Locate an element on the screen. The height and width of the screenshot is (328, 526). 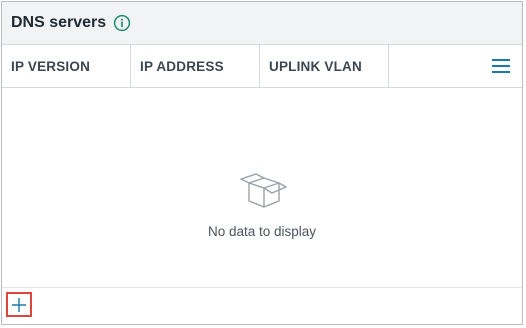
add-button is located at coordinates (19, 304).